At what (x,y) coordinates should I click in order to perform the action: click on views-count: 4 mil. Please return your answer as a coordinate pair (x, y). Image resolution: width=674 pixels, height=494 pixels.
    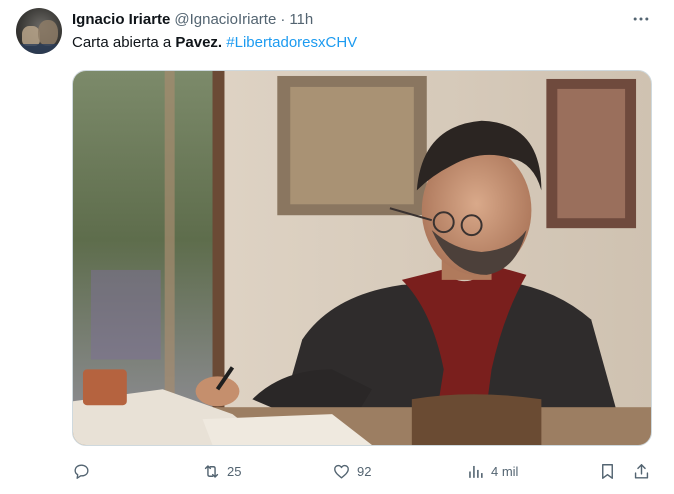
    Looking at the image, I should click on (505, 471).